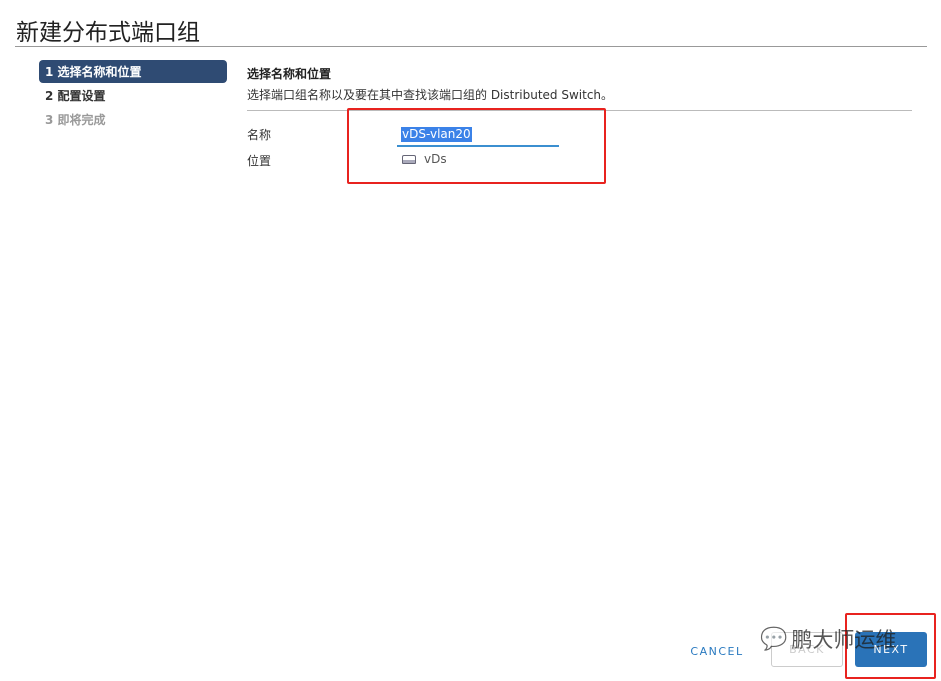 The image size is (941, 681). I want to click on title-divider, so click(471, 46).